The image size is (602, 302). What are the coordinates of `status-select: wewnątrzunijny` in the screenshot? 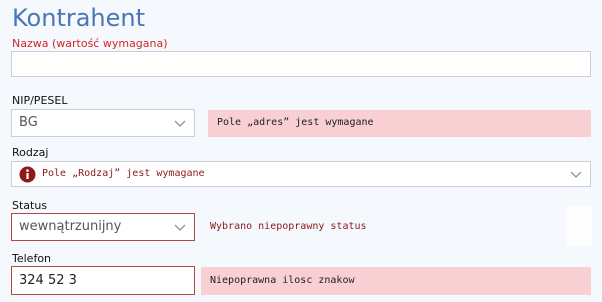 It's located at (103, 227).